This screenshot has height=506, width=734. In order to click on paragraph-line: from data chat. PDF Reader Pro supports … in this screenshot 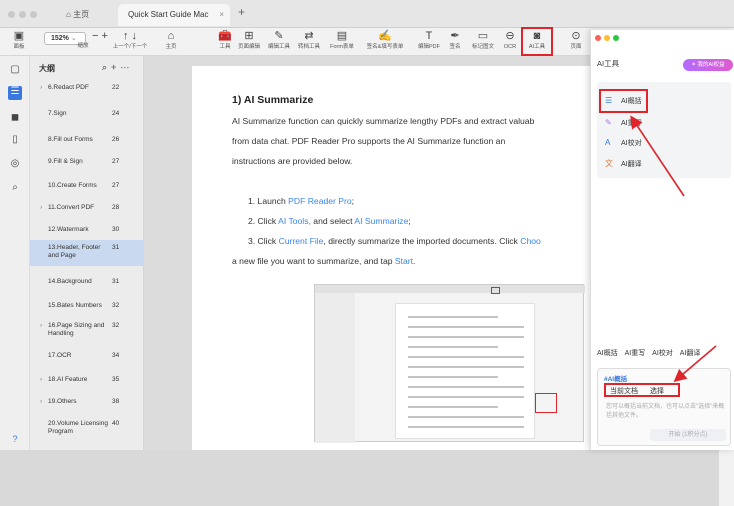, I will do `click(369, 141)`.